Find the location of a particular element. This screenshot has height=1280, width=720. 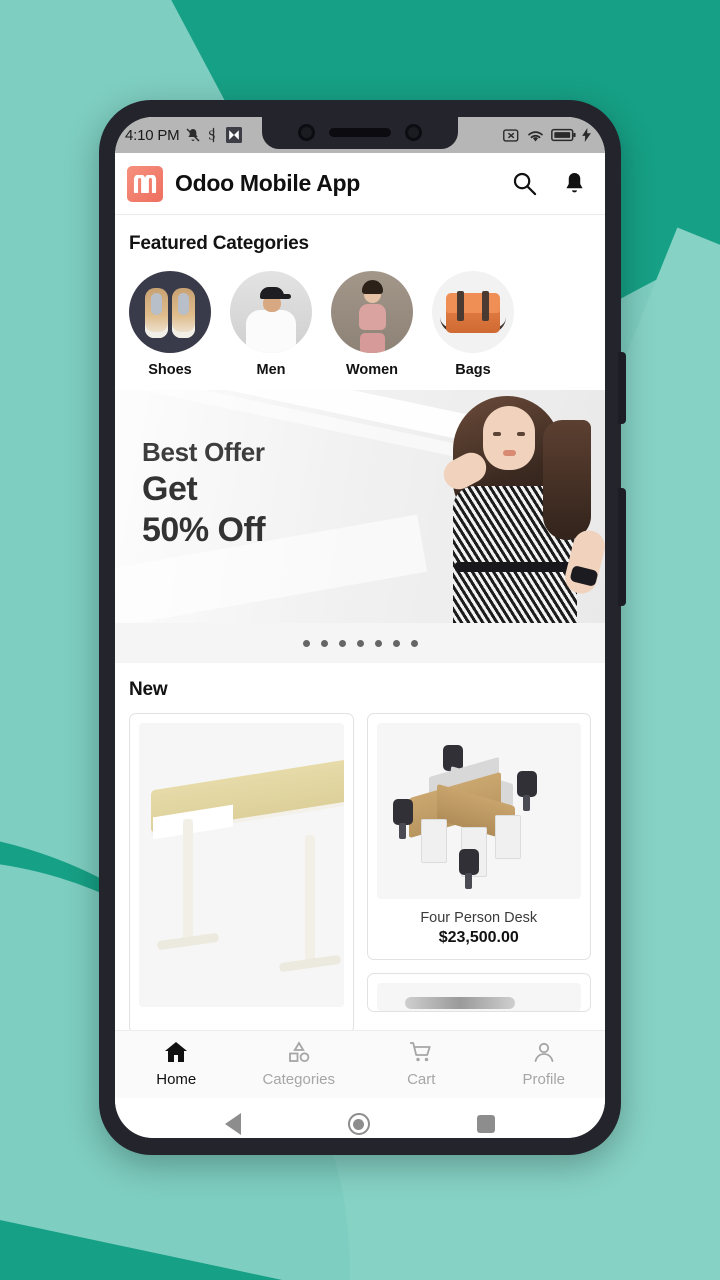

category-image-bags is located at coordinates (473, 312).